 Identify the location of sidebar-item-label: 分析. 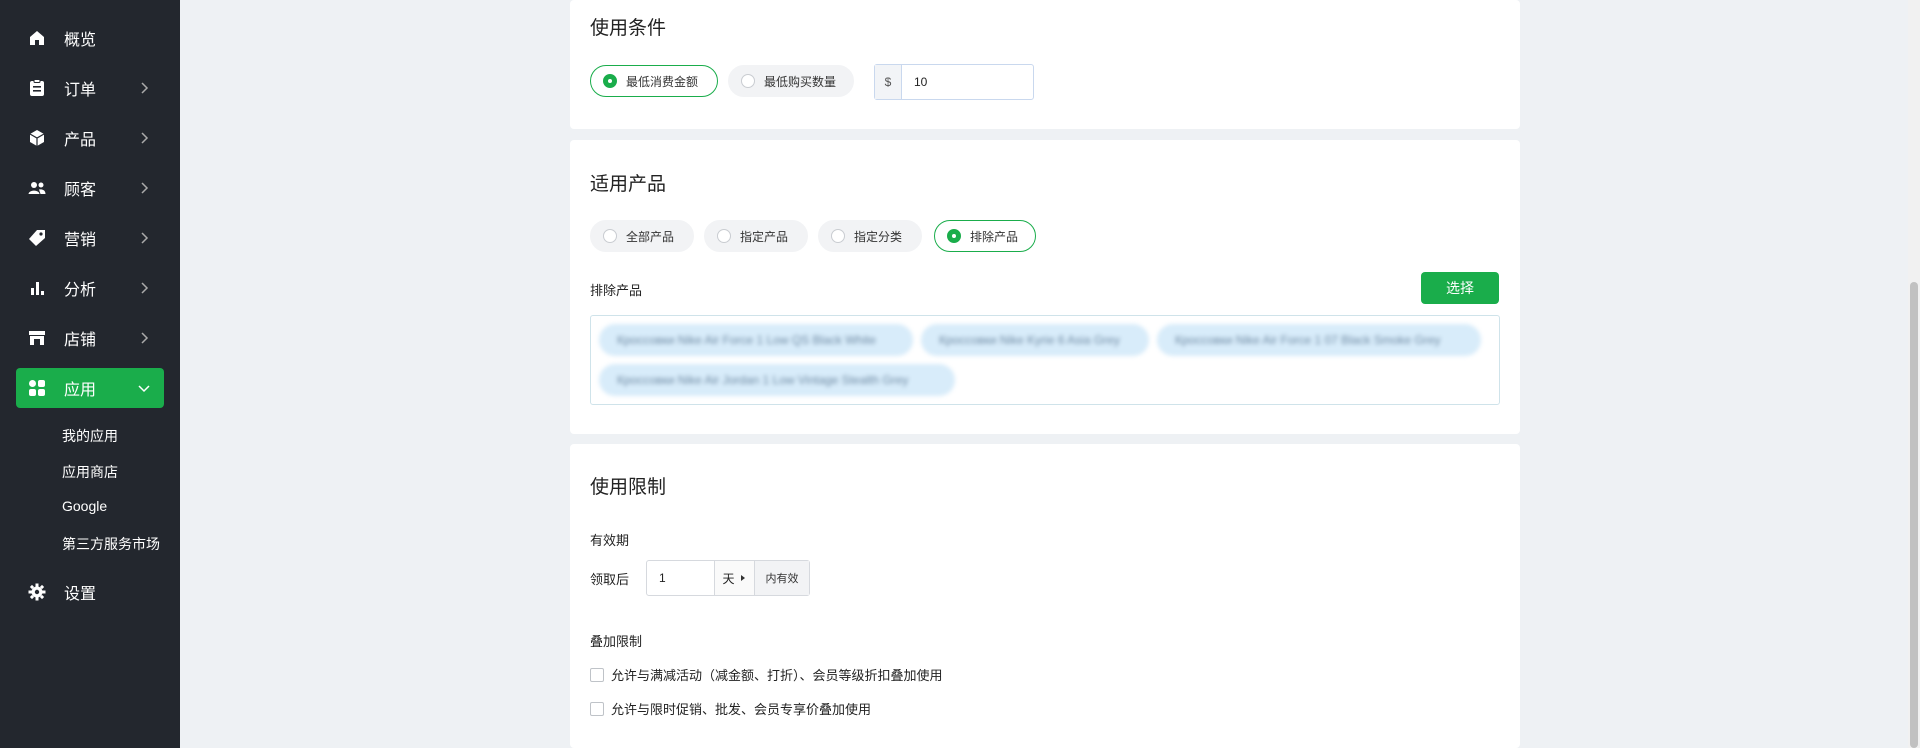
(80, 290).